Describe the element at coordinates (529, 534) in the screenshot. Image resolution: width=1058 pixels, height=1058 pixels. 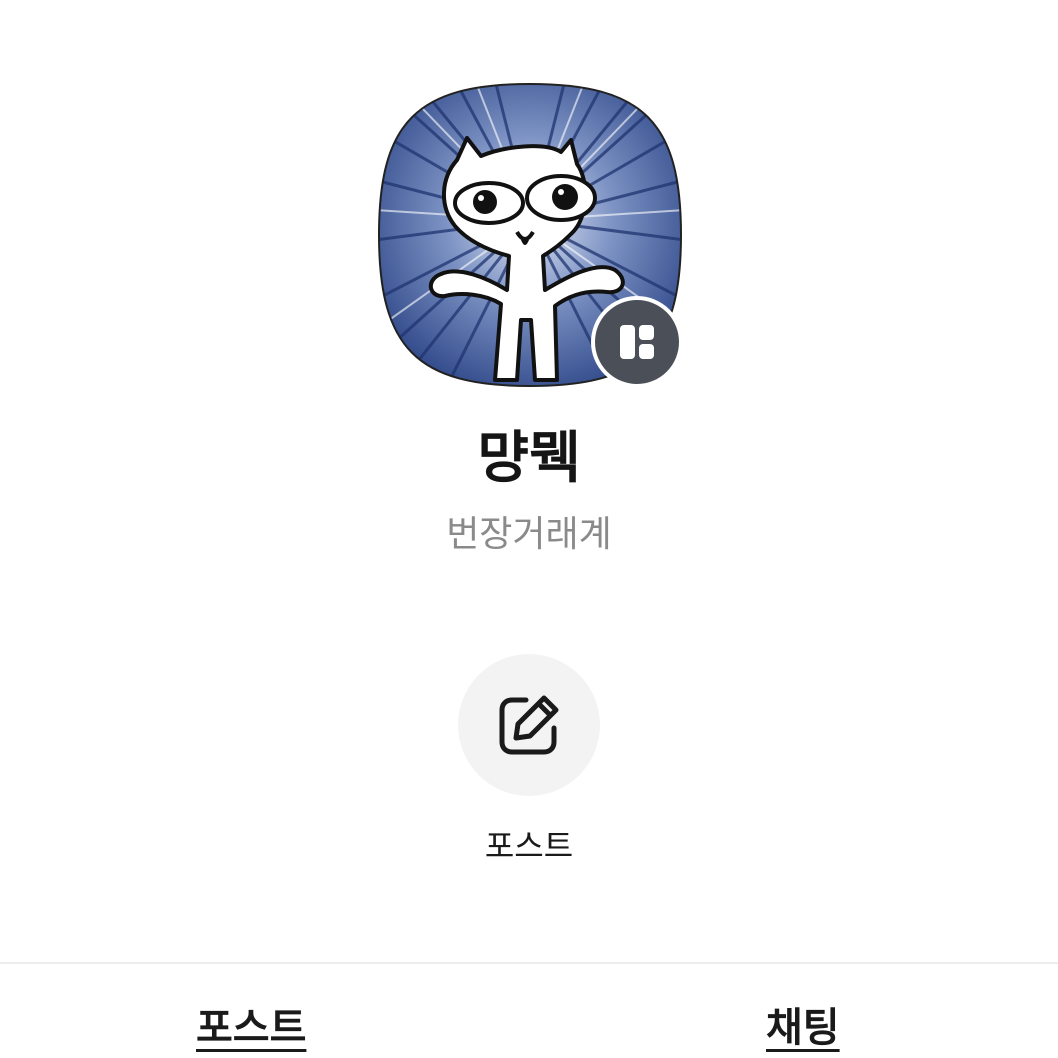
I see `profile-description: 번장거래계` at that location.